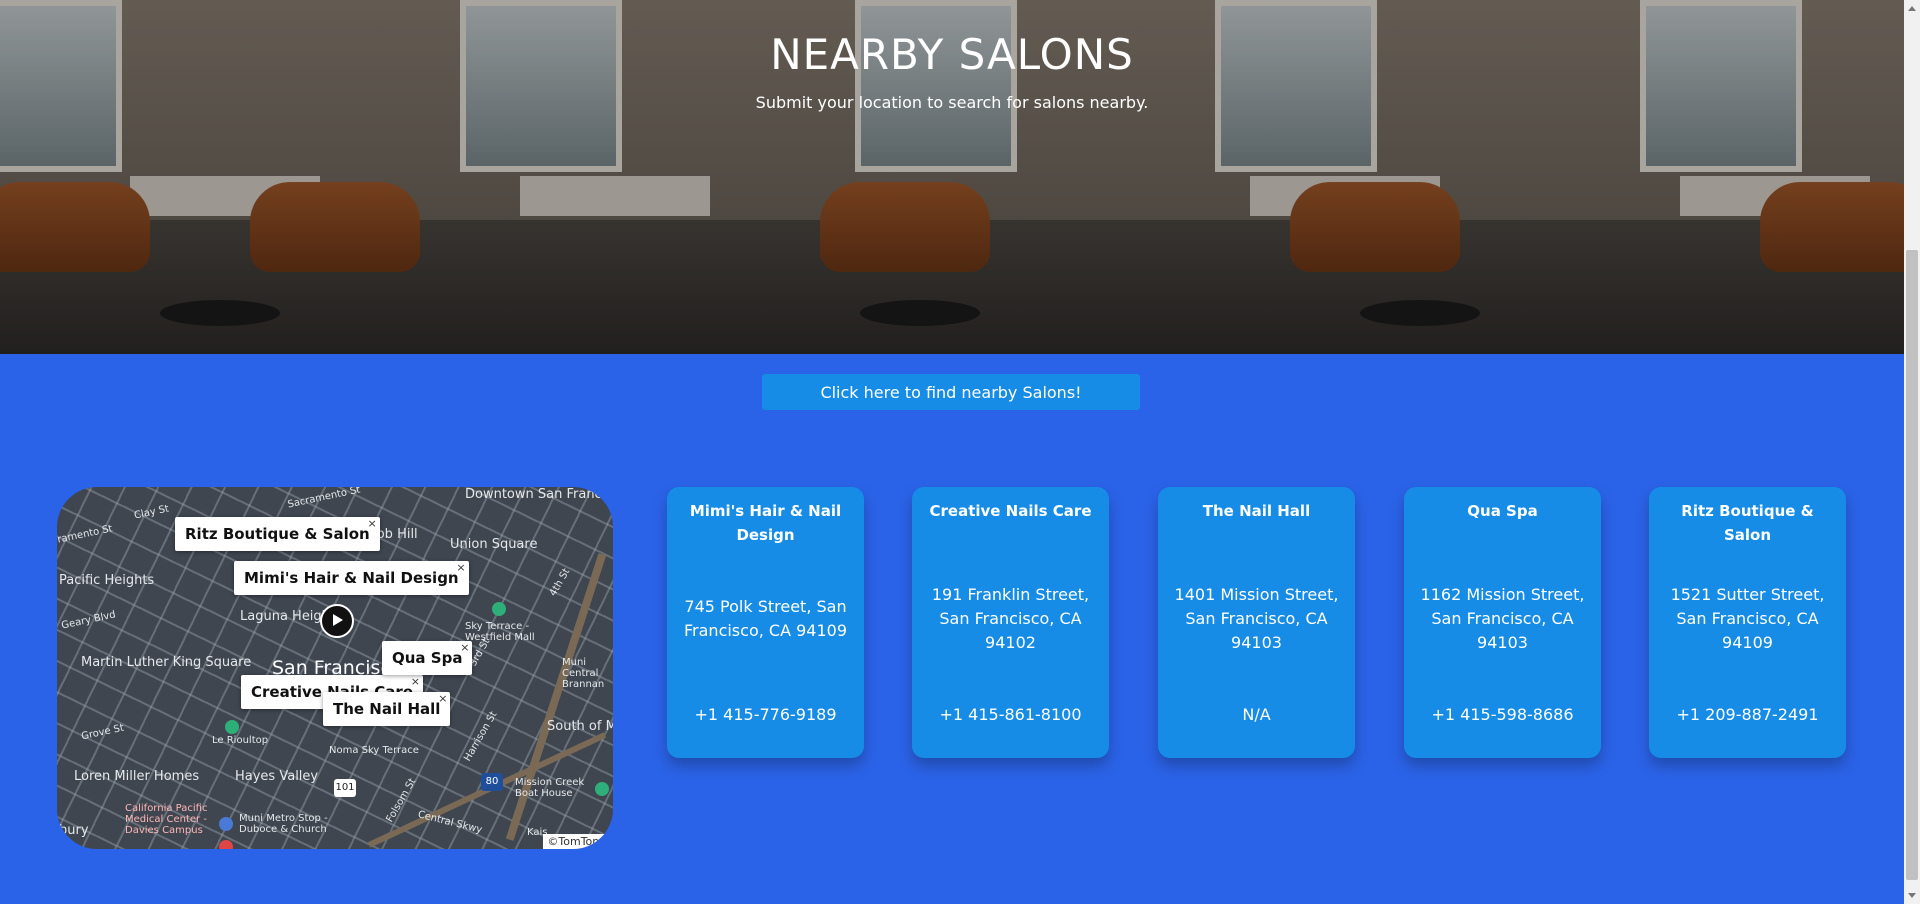 This screenshot has width=1920, height=904. I want to click on map-popup-mimis: Mimi's Hair & Nail Design ×, so click(351, 578).